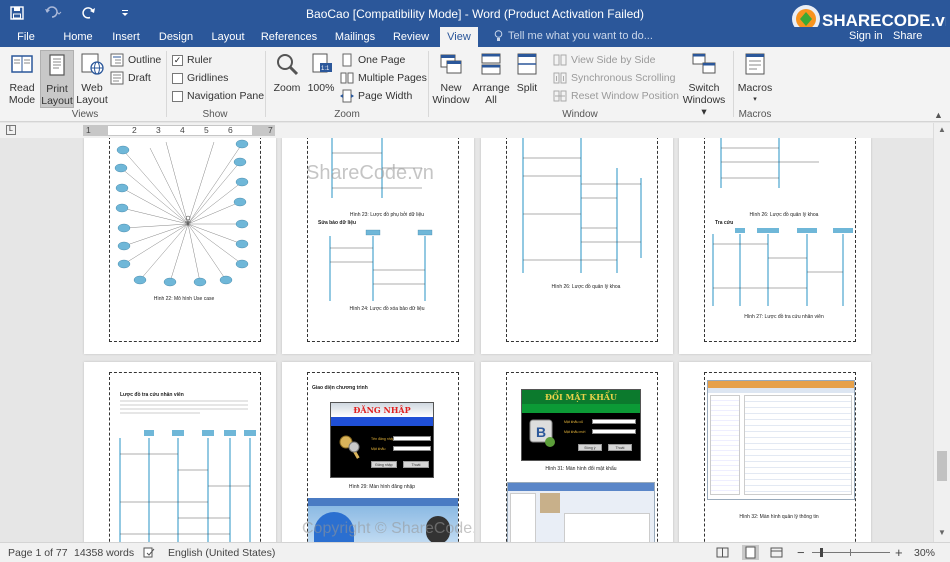  What do you see at coordinates (560, 96) in the screenshot?
I see `reset-position-icon` at bounding box center [560, 96].